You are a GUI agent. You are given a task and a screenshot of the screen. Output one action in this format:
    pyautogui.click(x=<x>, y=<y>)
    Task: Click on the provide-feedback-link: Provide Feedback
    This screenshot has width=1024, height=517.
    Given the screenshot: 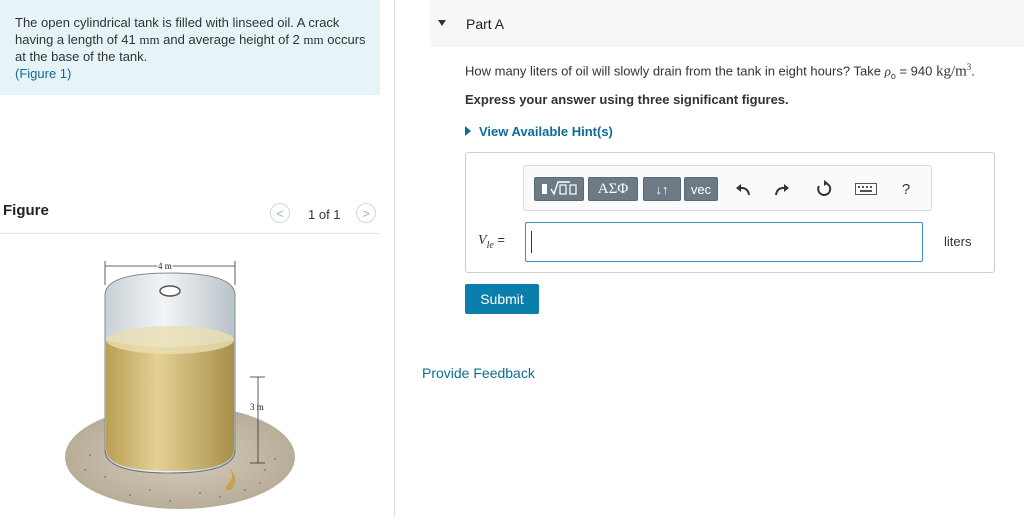 What is the action you would take?
    pyautogui.click(x=478, y=373)
    